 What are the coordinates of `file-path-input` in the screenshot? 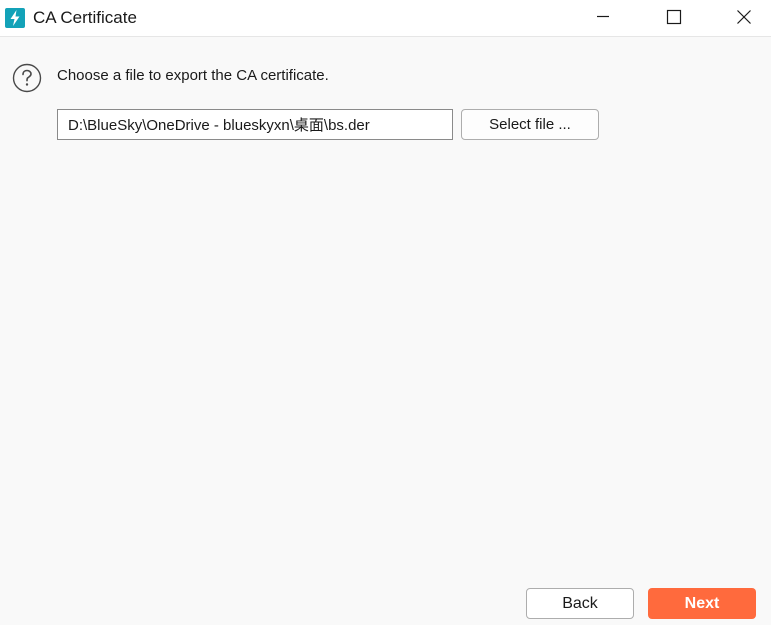 It's located at (255, 124).